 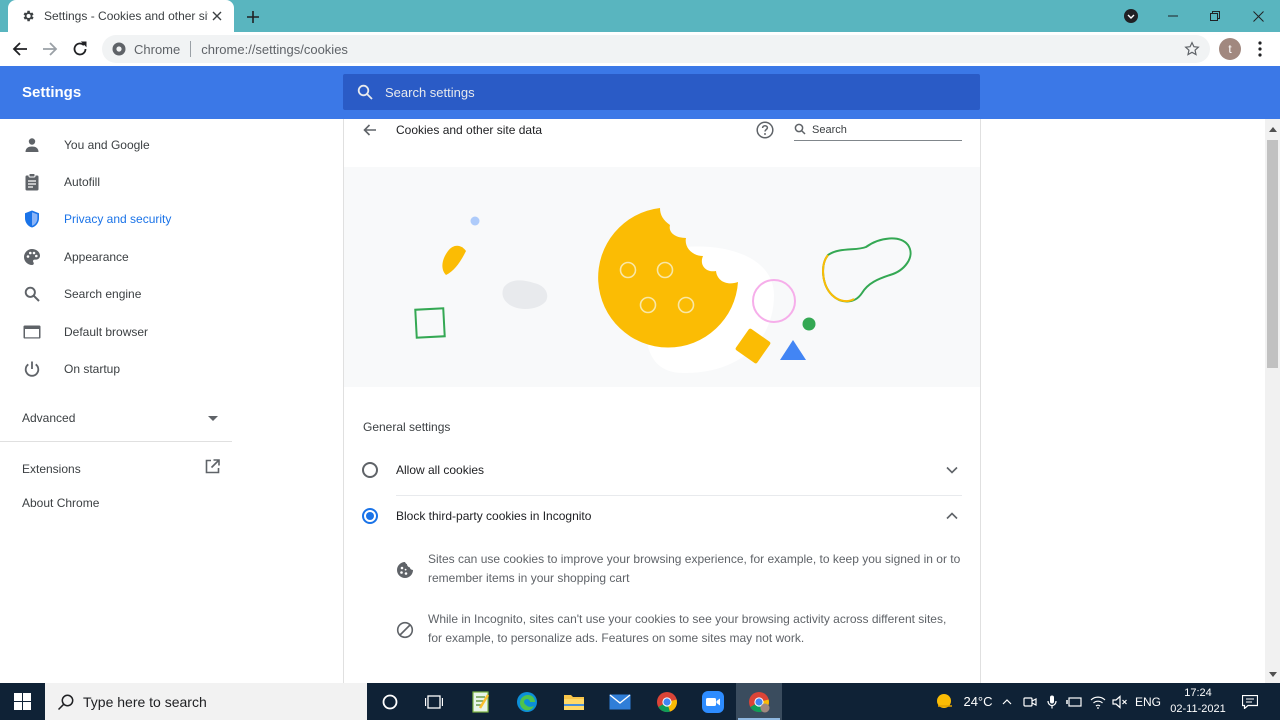 I want to click on minimize-icon, so click(x=1173, y=16).